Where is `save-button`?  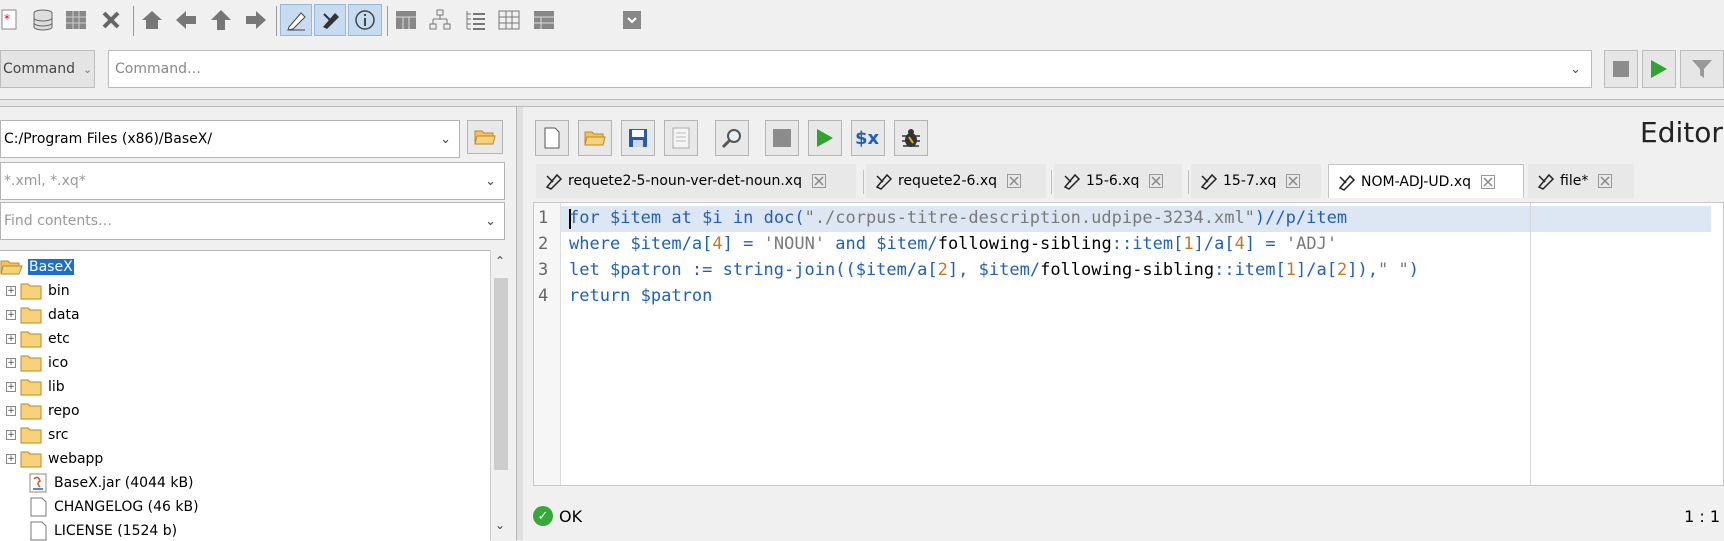 save-button is located at coordinates (638, 138).